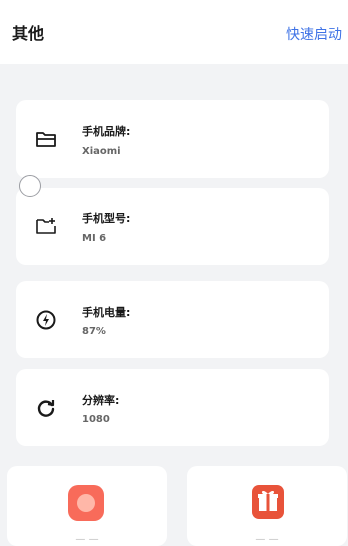  I want to click on floating-assist-button, so click(30, 186).